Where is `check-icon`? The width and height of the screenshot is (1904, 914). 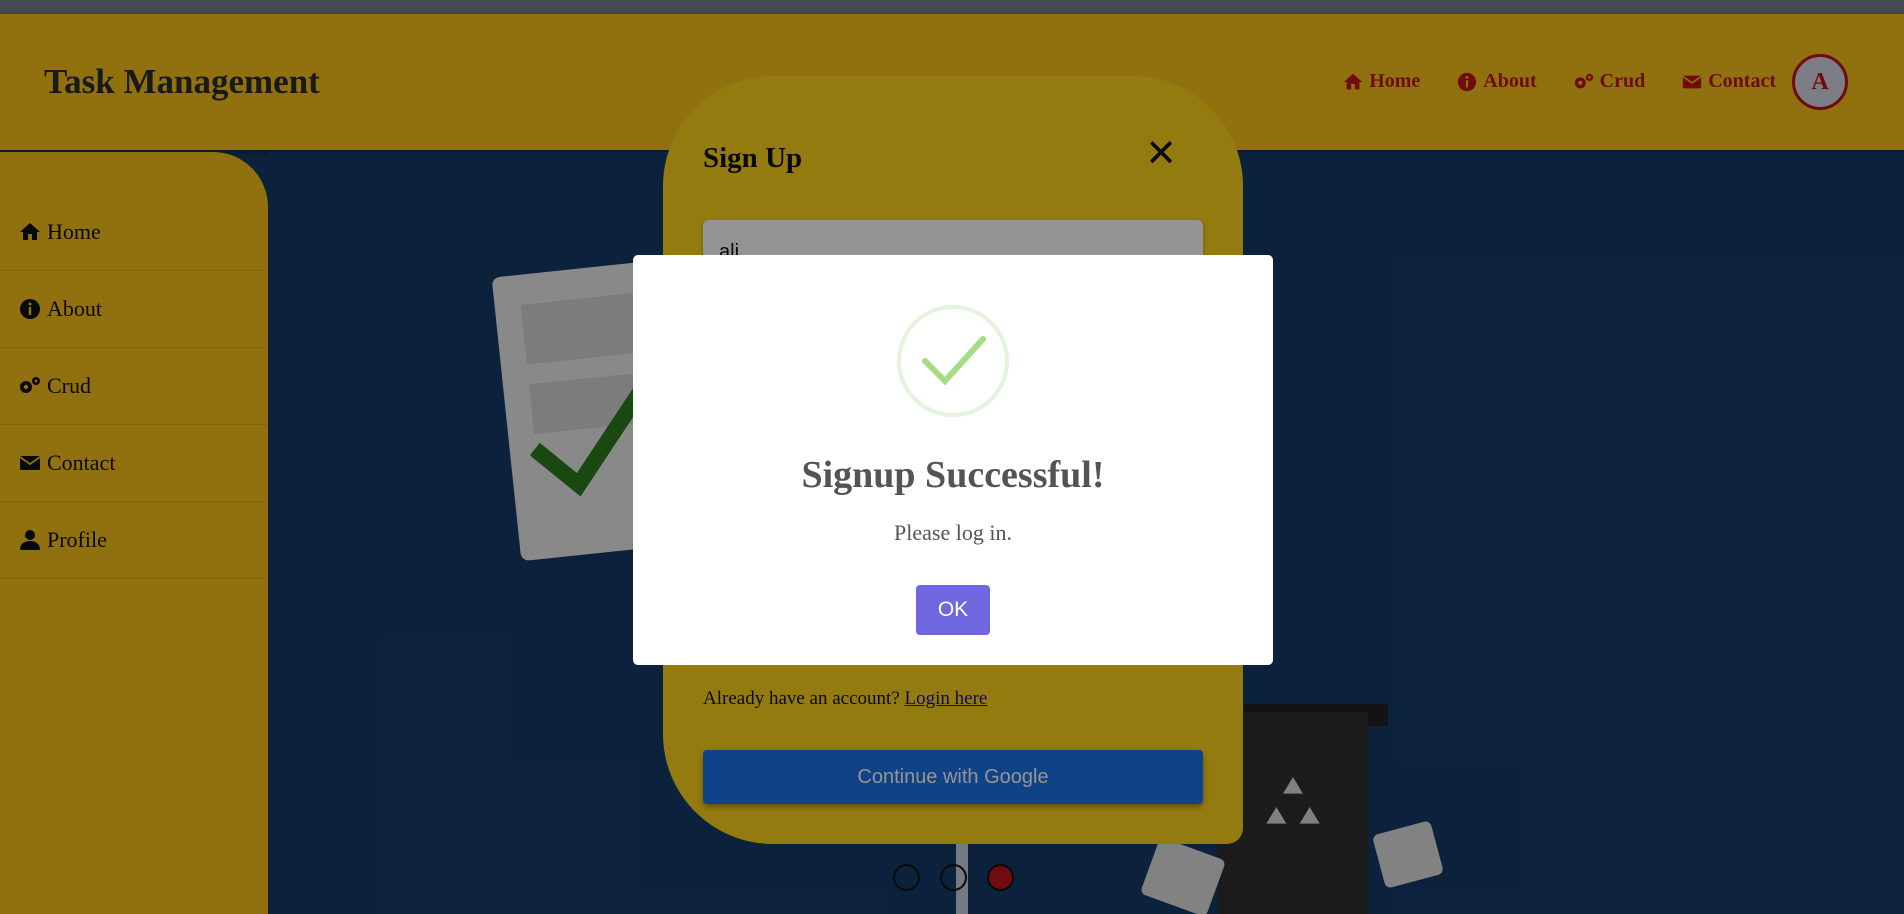 check-icon is located at coordinates (954, 361).